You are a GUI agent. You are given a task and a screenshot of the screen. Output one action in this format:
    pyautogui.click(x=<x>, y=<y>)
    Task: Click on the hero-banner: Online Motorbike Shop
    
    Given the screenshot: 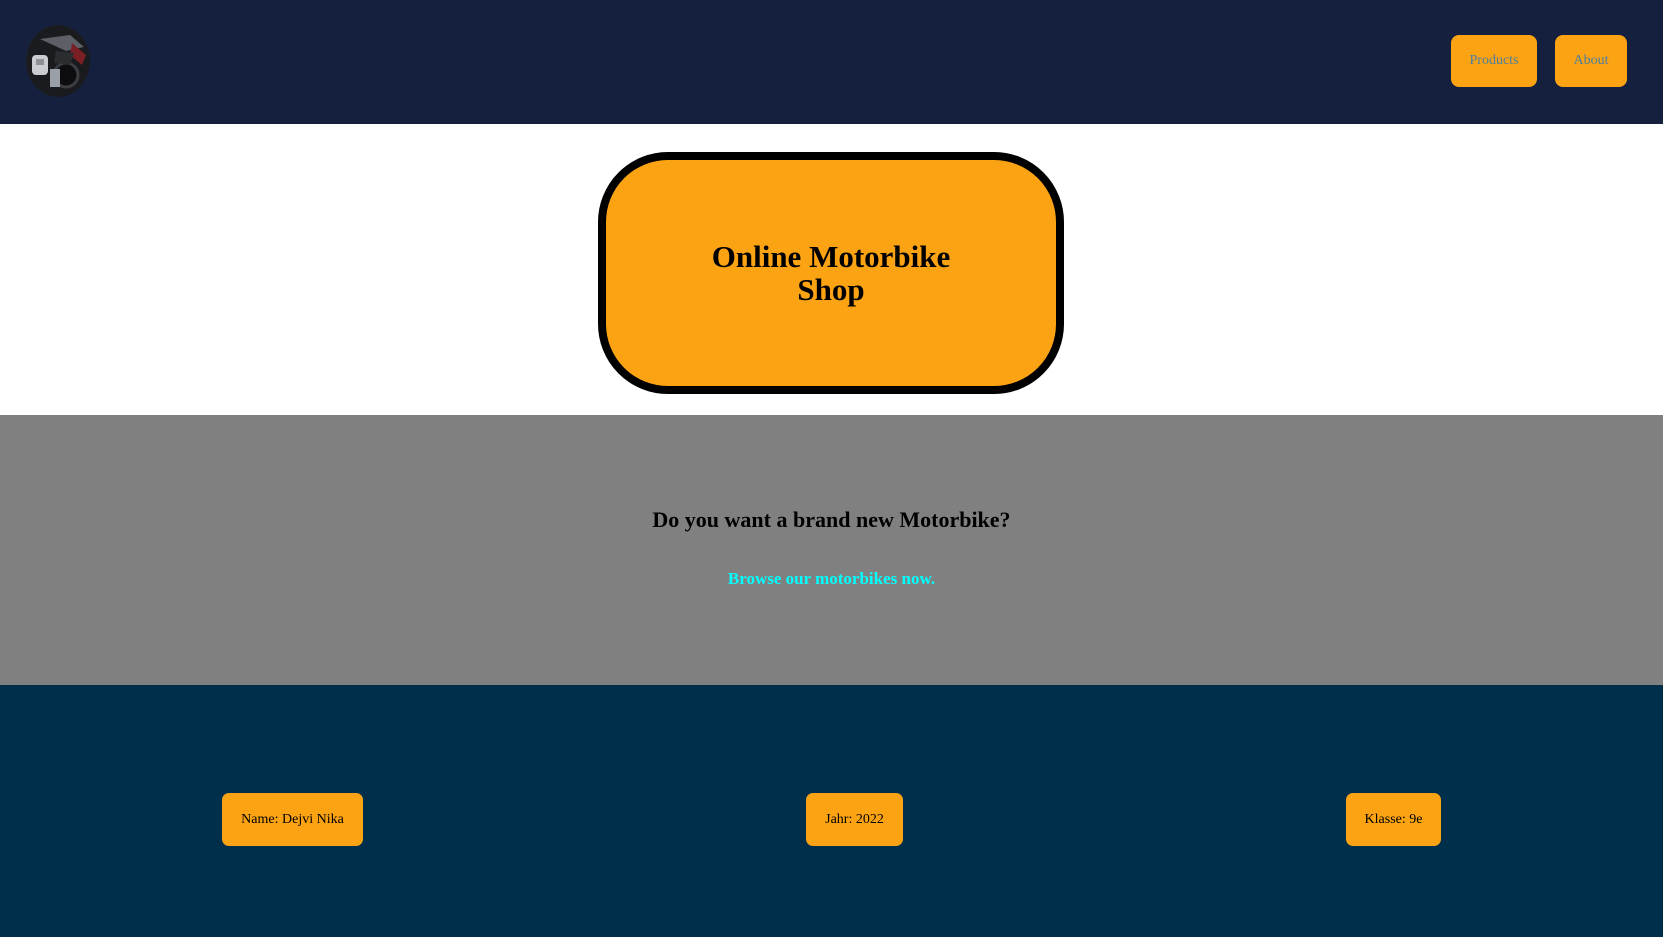 What is the action you would take?
    pyautogui.click(x=831, y=273)
    